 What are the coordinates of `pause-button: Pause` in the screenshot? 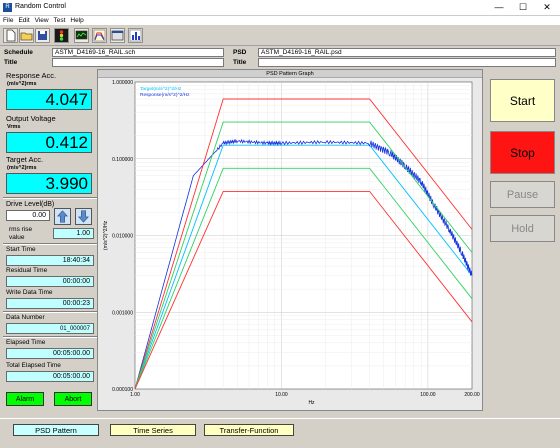 It's located at (522, 194).